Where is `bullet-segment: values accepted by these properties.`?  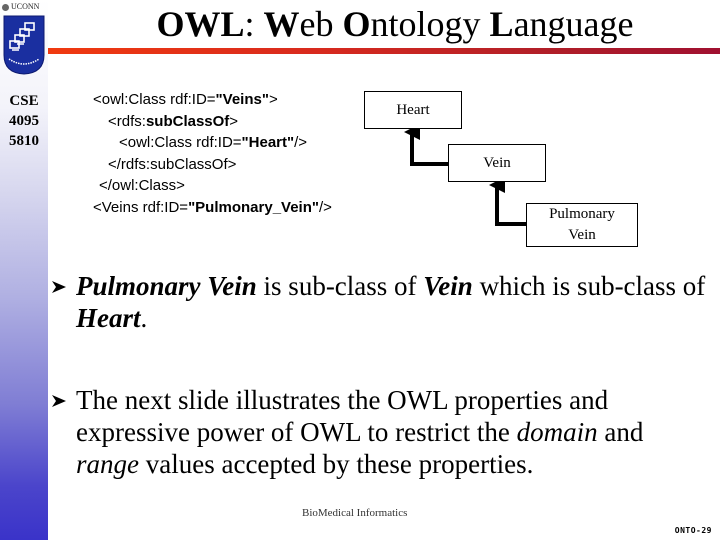
bullet-segment: values accepted by these properties. is located at coordinates (336, 464).